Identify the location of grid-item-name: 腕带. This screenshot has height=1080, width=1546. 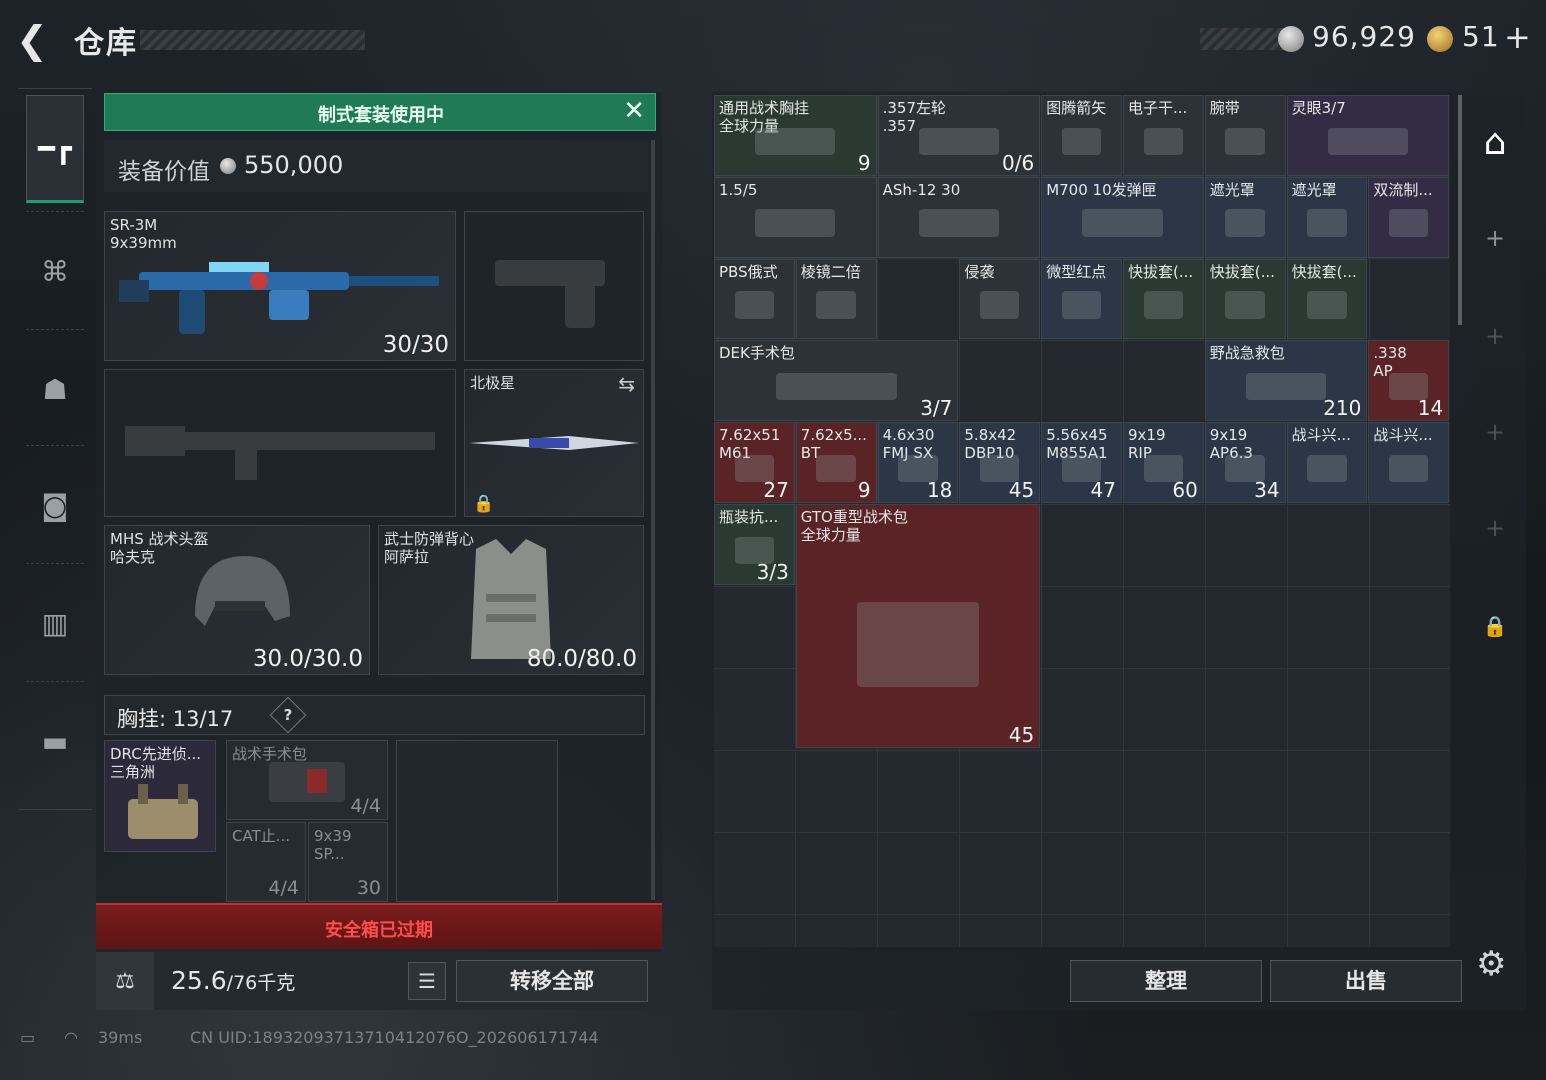
(1224, 108).